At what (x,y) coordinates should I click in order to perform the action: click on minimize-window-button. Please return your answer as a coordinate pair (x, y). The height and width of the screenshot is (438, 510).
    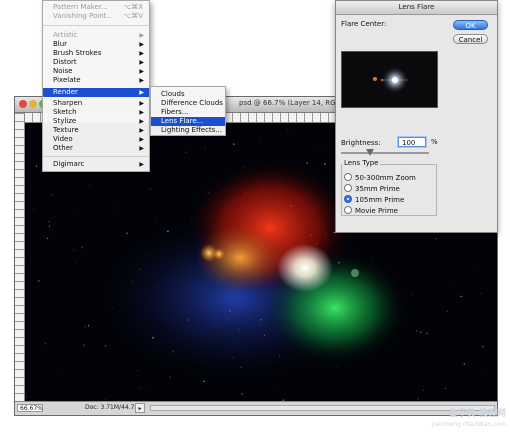
    Looking at the image, I should click on (33, 104).